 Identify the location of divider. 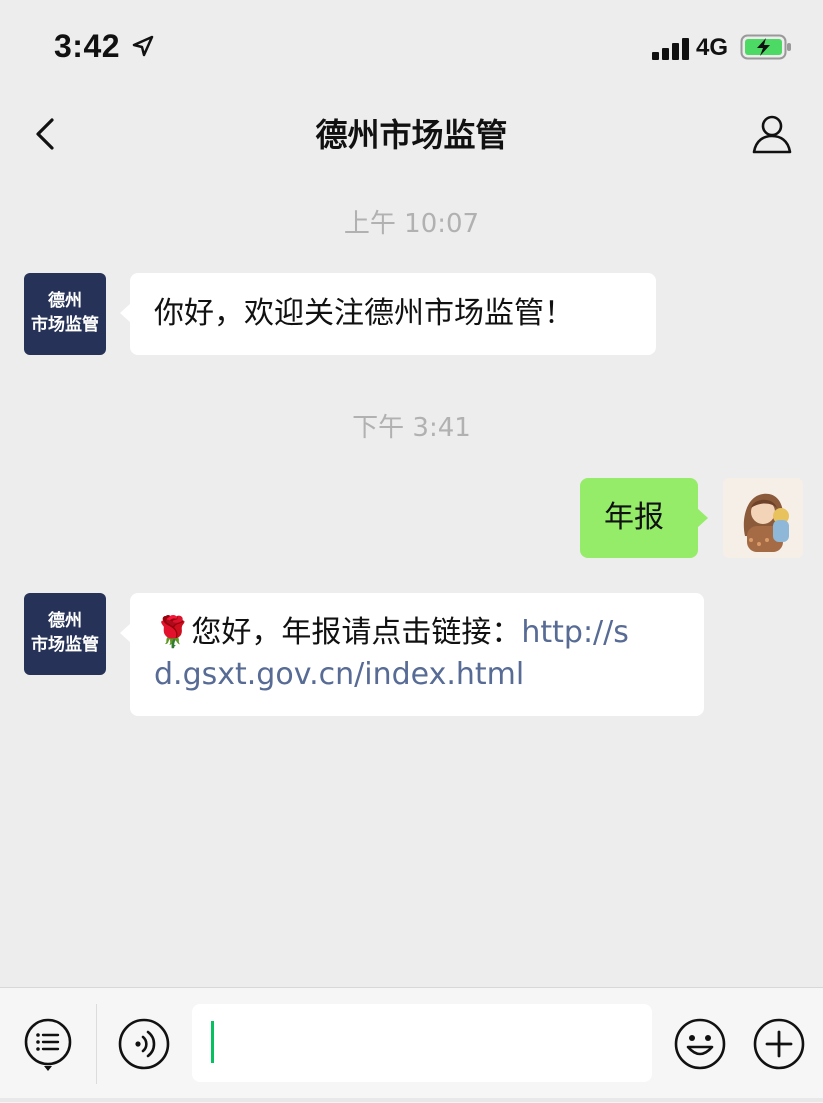
(96, 1044).